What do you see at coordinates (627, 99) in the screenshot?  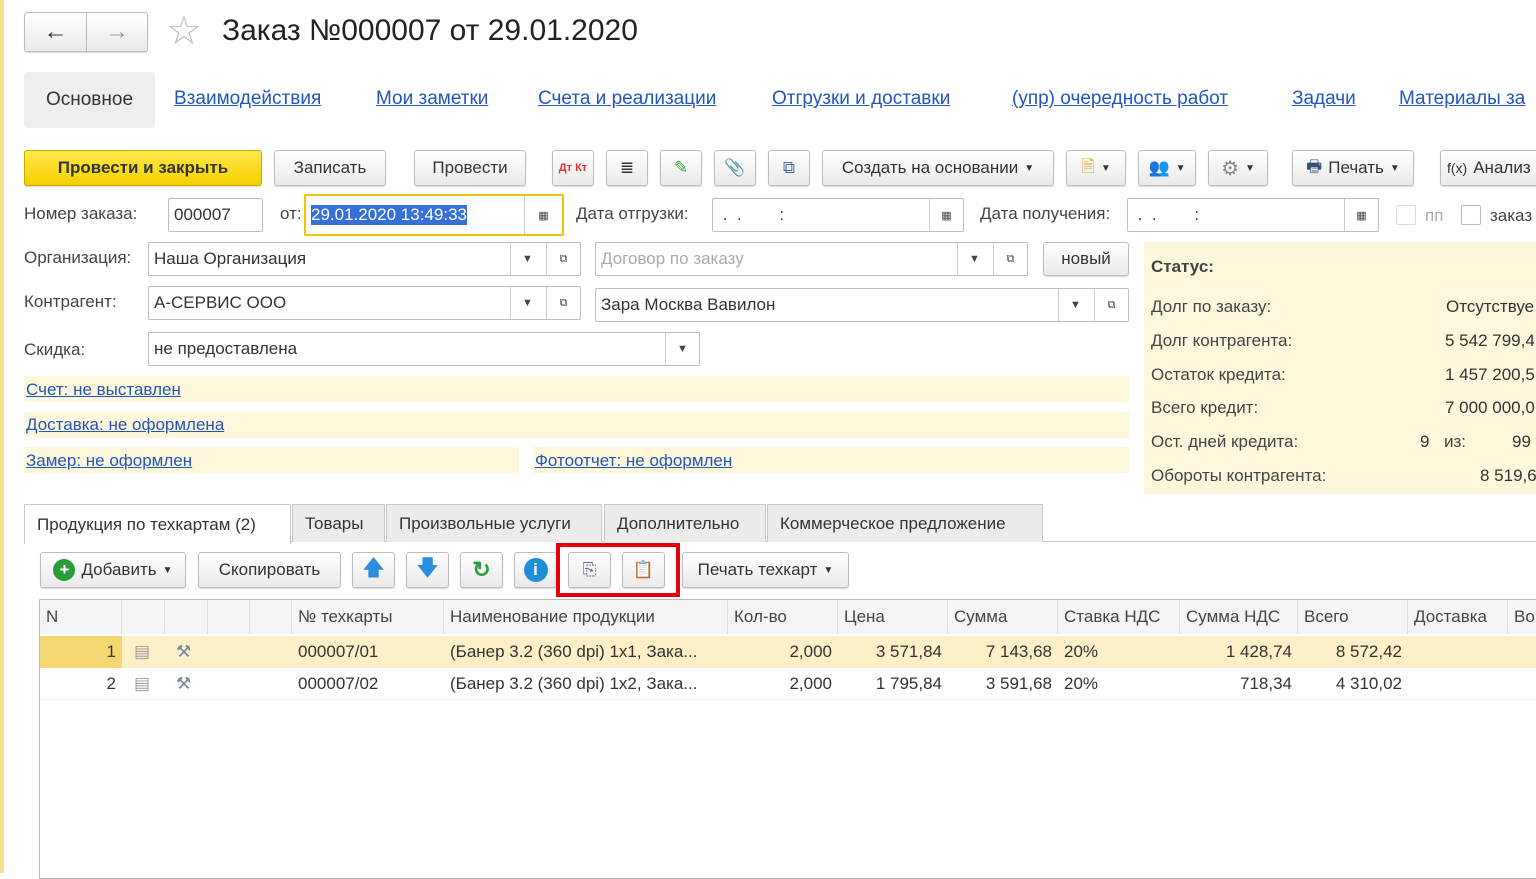 I see `section-invoices: Счета и реализации` at bounding box center [627, 99].